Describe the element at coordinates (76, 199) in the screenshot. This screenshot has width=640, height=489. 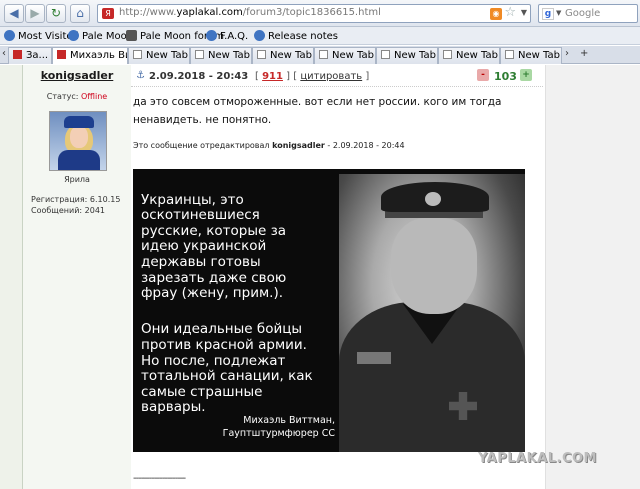
I see `registration-date: Регистрация: 6.10.15` at that location.